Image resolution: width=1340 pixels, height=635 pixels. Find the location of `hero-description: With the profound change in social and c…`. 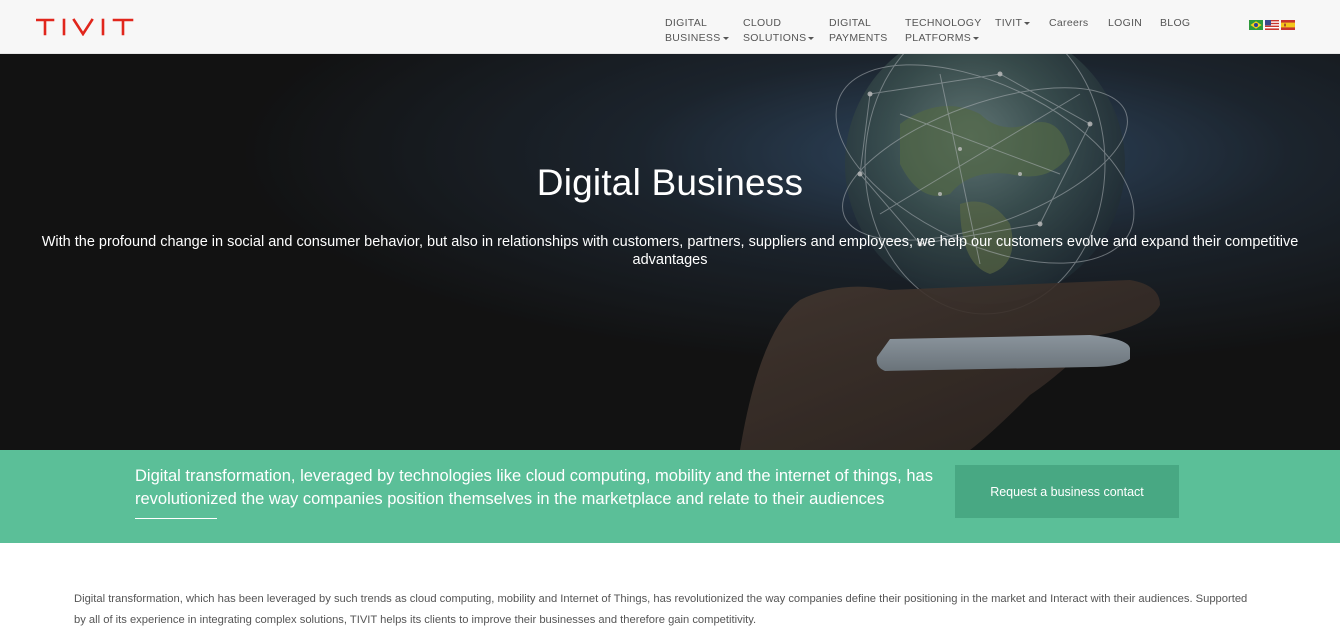

hero-description: With the profound change in social and c… is located at coordinates (670, 251).